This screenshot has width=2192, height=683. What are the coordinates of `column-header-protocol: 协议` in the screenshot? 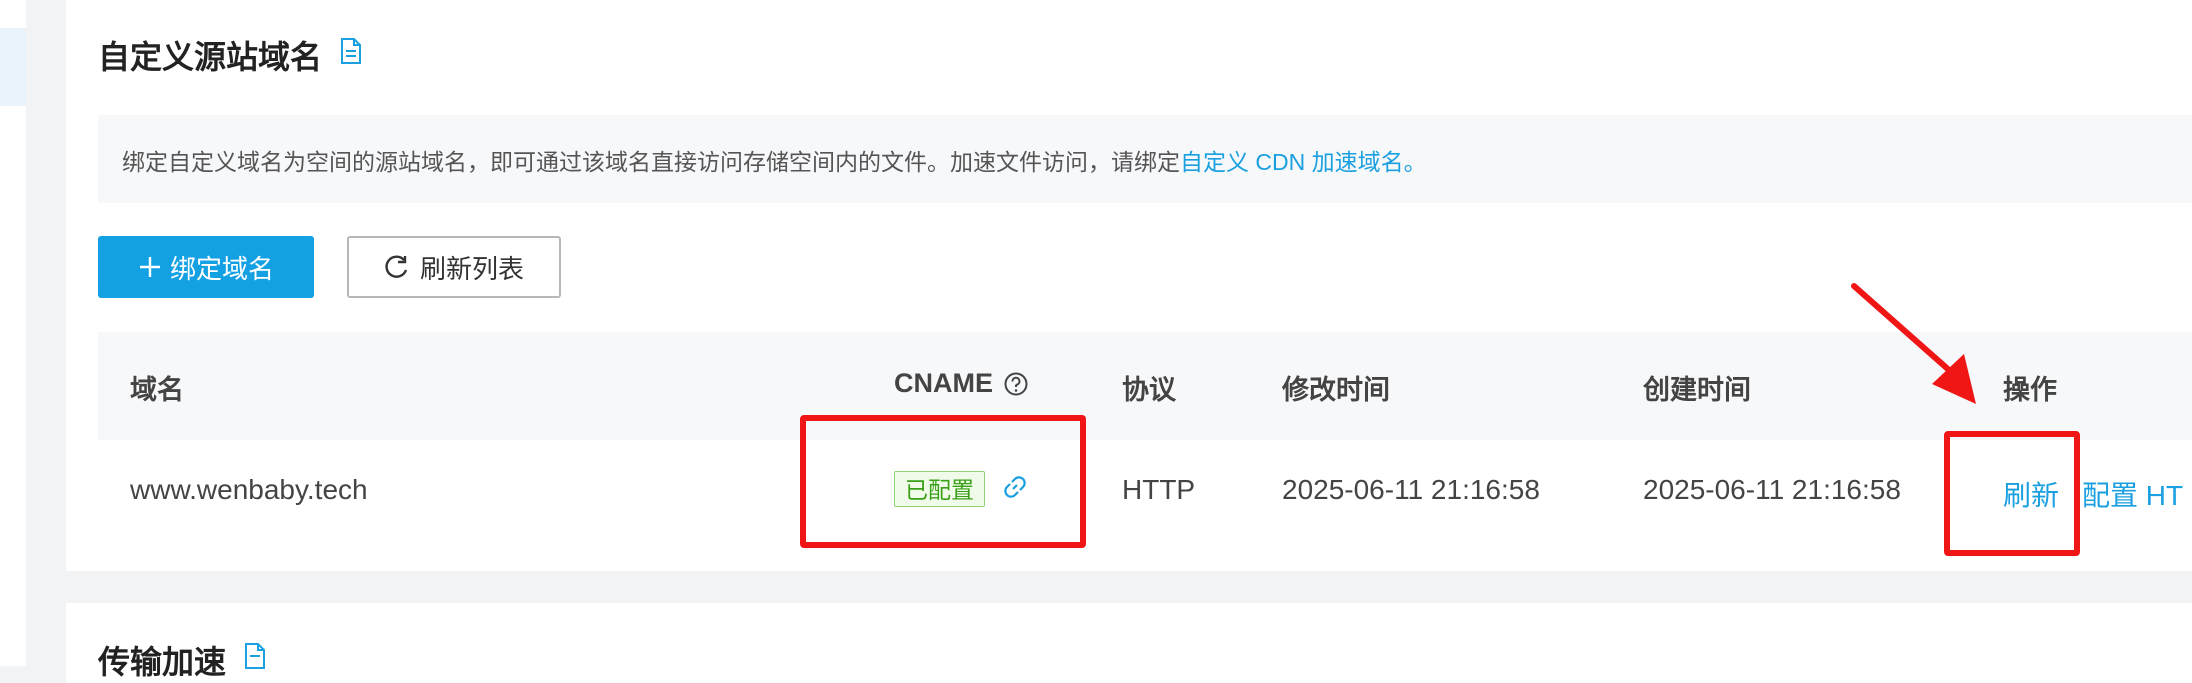 It's located at (1149, 390).